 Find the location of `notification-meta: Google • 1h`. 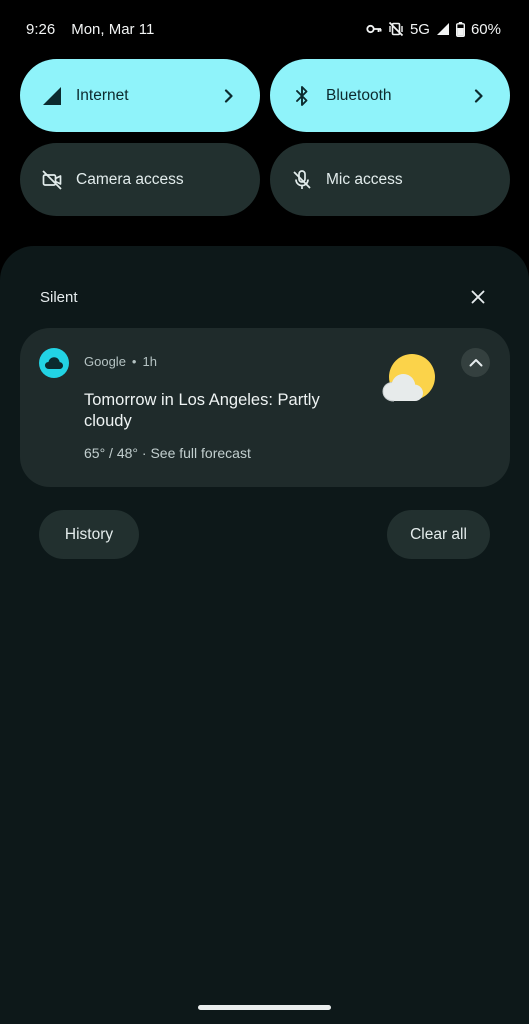

notification-meta: Google • 1h is located at coordinates (120, 361).